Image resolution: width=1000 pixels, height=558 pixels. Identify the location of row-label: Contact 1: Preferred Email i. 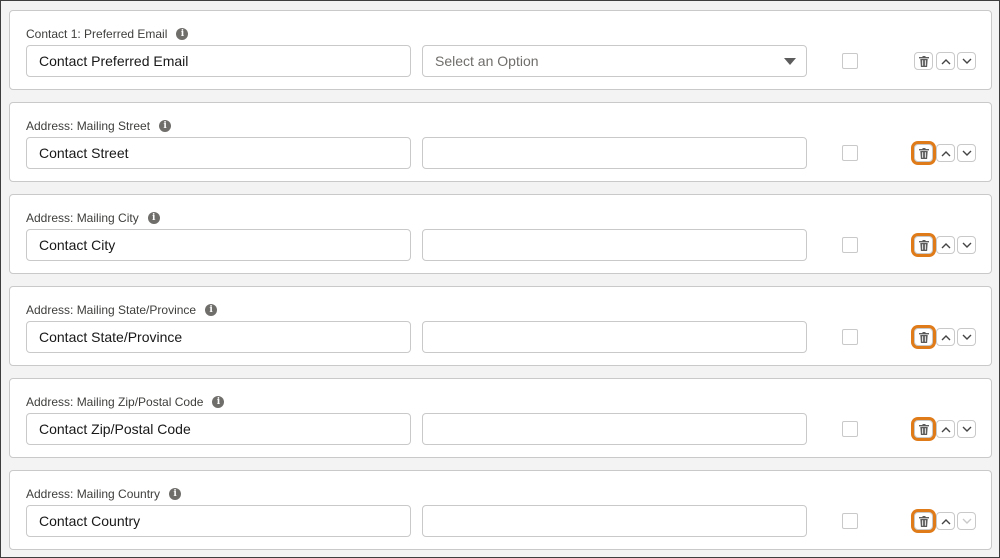
(107, 34).